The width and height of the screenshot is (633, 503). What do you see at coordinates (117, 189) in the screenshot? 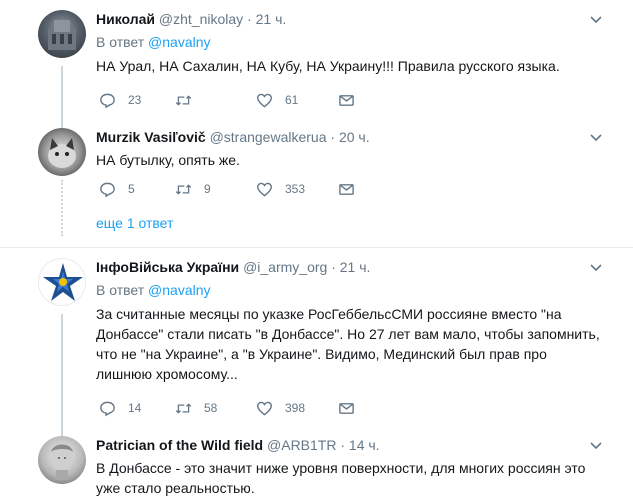
I see `reply-button: 5` at bounding box center [117, 189].